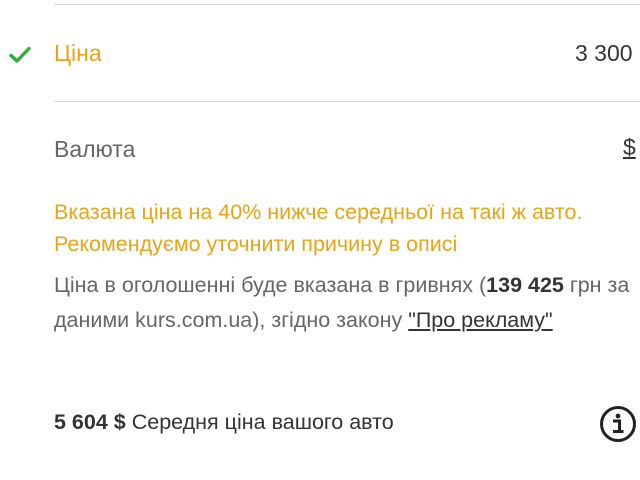 This screenshot has width=640, height=480. What do you see at coordinates (629, 147) in the screenshot?
I see `currency-select: $` at bounding box center [629, 147].